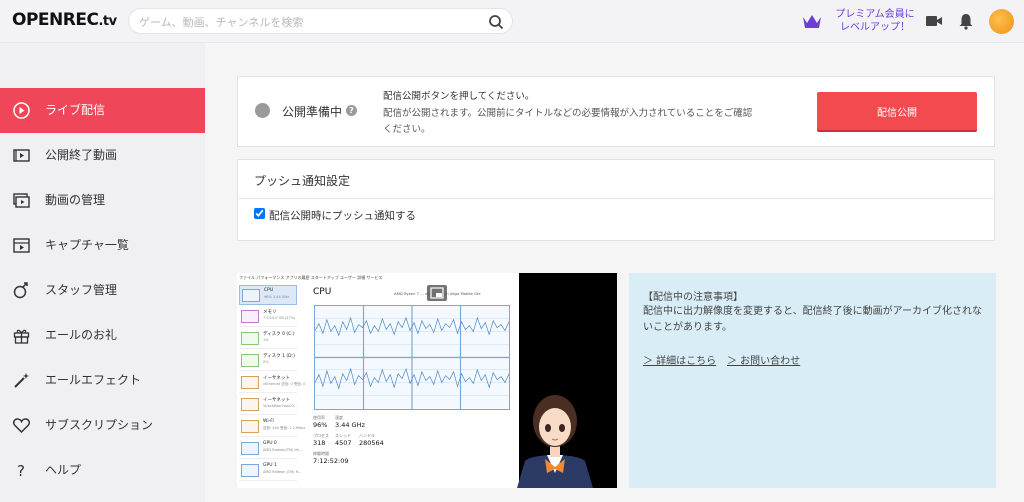 This screenshot has height=502, width=1024. I want to click on divider, so click(616, 198).